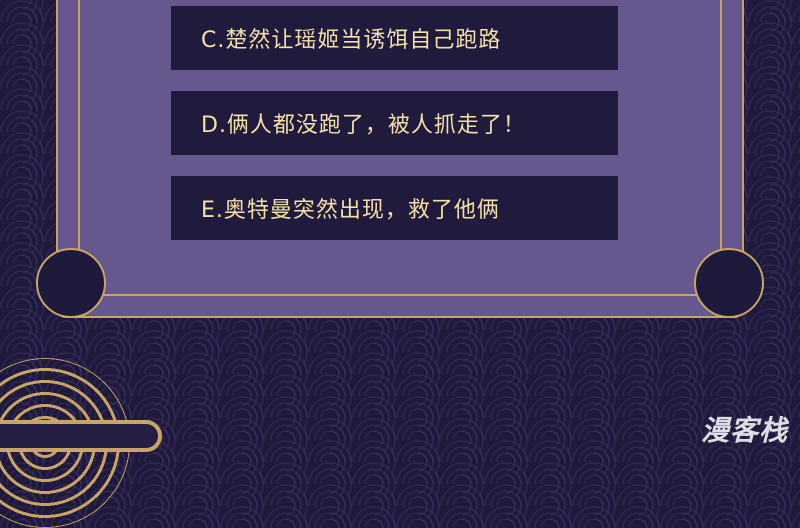 The width and height of the screenshot is (800, 528). I want to click on decorative-bar, so click(81, 436).